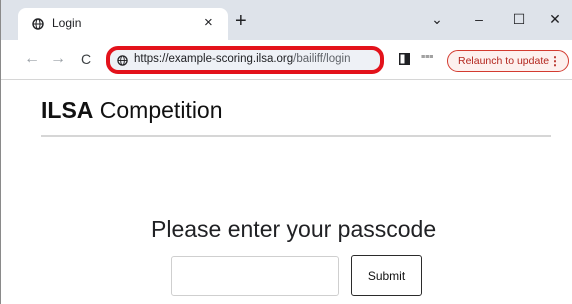 This screenshot has width=572, height=304. I want to click on globe-icon, so click(38, 24).